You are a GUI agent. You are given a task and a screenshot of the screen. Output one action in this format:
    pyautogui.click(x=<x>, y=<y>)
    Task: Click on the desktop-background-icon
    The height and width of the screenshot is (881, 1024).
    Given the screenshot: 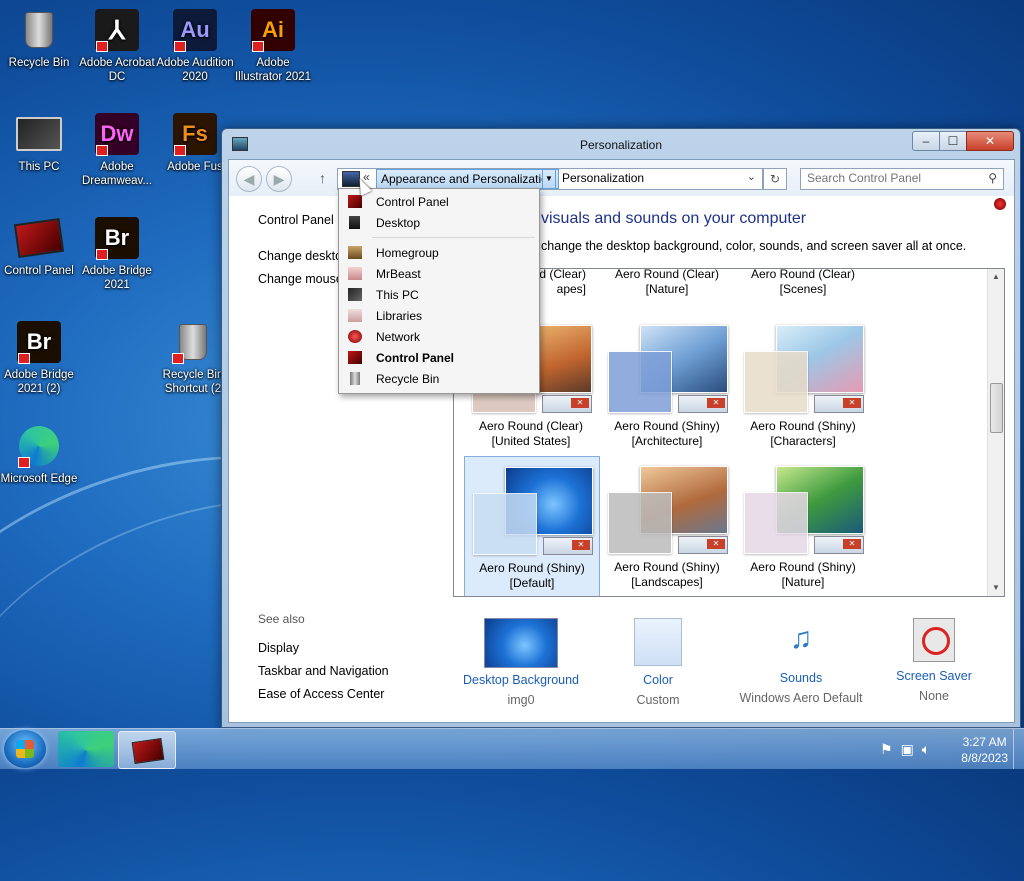 What is the action you would take?
    pyautogui.click(x=521, y=643)
    